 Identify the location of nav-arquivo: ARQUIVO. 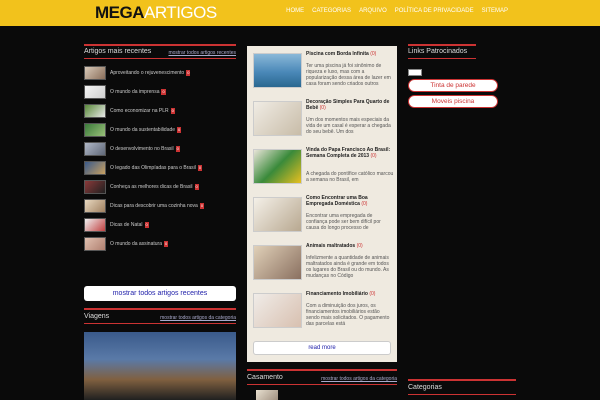
(373, 11).